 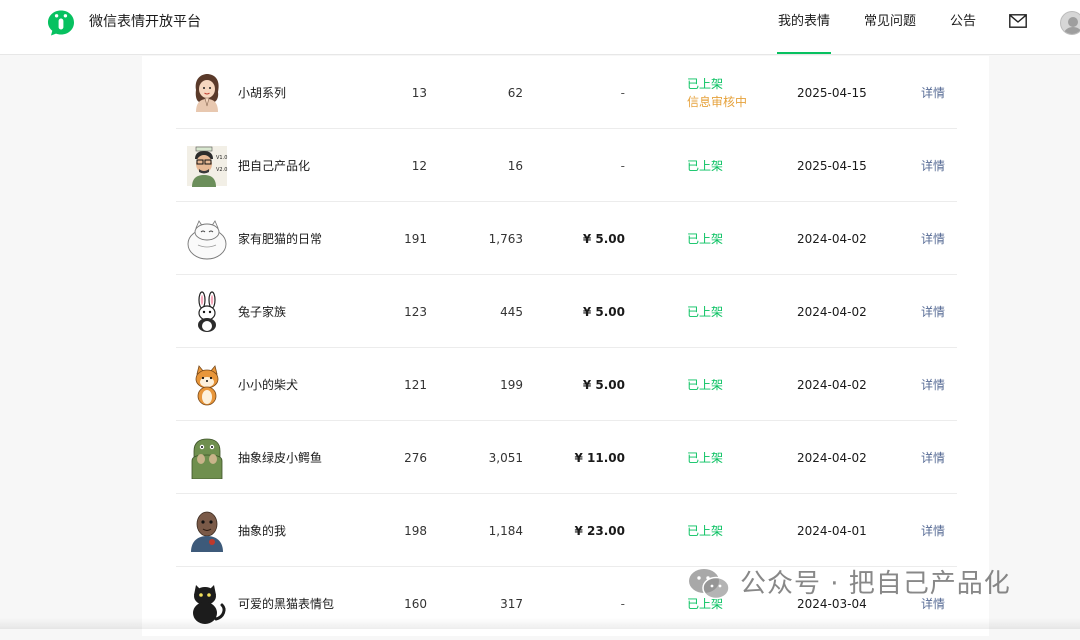 What do you see at coordinates (280, 458) in the screenshot?
I see `sticker-name: 抽象绿皮小鳄鱼` at bounding box center [280, 458].